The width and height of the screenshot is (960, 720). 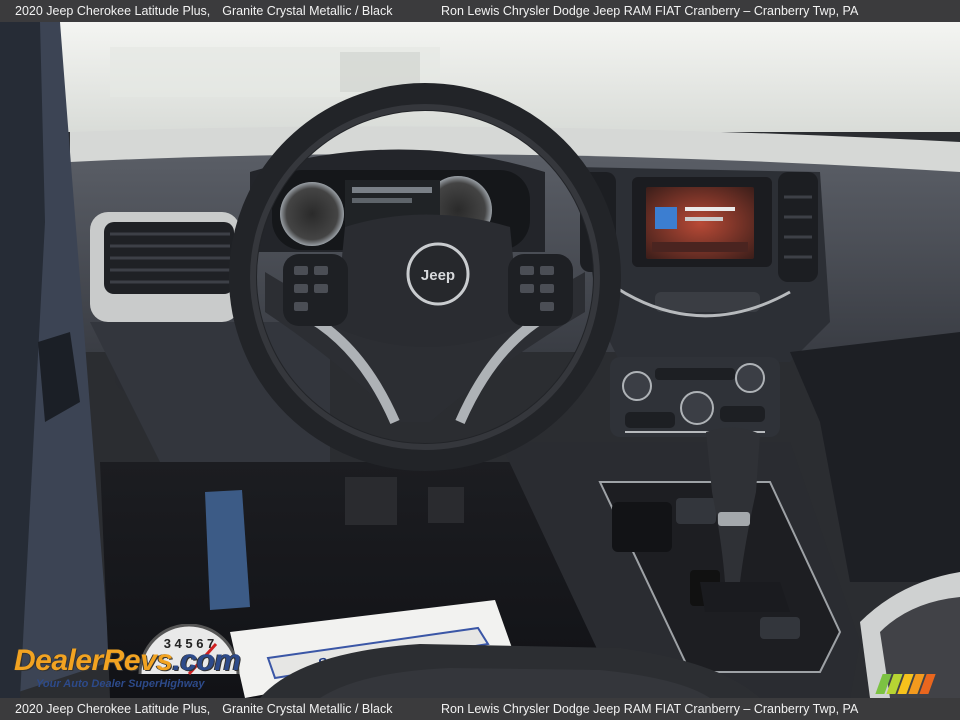 I want to click on caption-vehicle: 2020 Jeep Cherokee Latitude Plus,, so click(x=113, y=11).